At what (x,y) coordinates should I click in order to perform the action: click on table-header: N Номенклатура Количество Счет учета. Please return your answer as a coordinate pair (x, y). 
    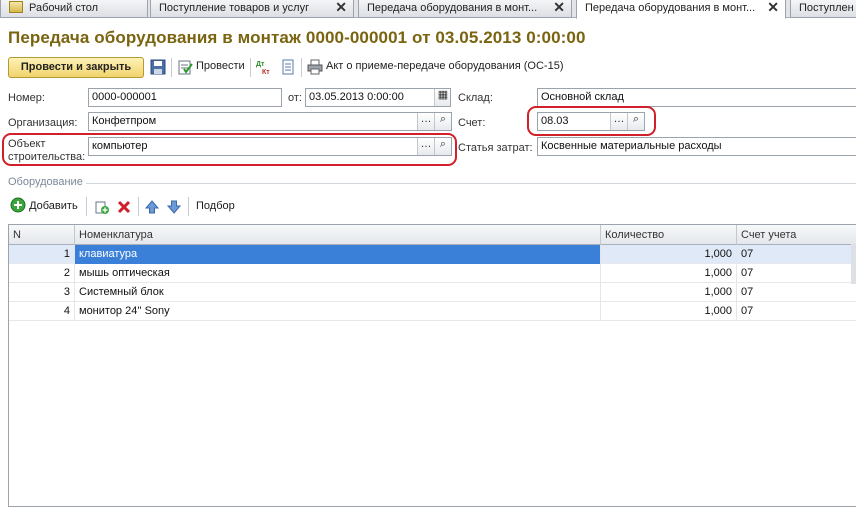
    Looking at the image, I should click on (432, 235).